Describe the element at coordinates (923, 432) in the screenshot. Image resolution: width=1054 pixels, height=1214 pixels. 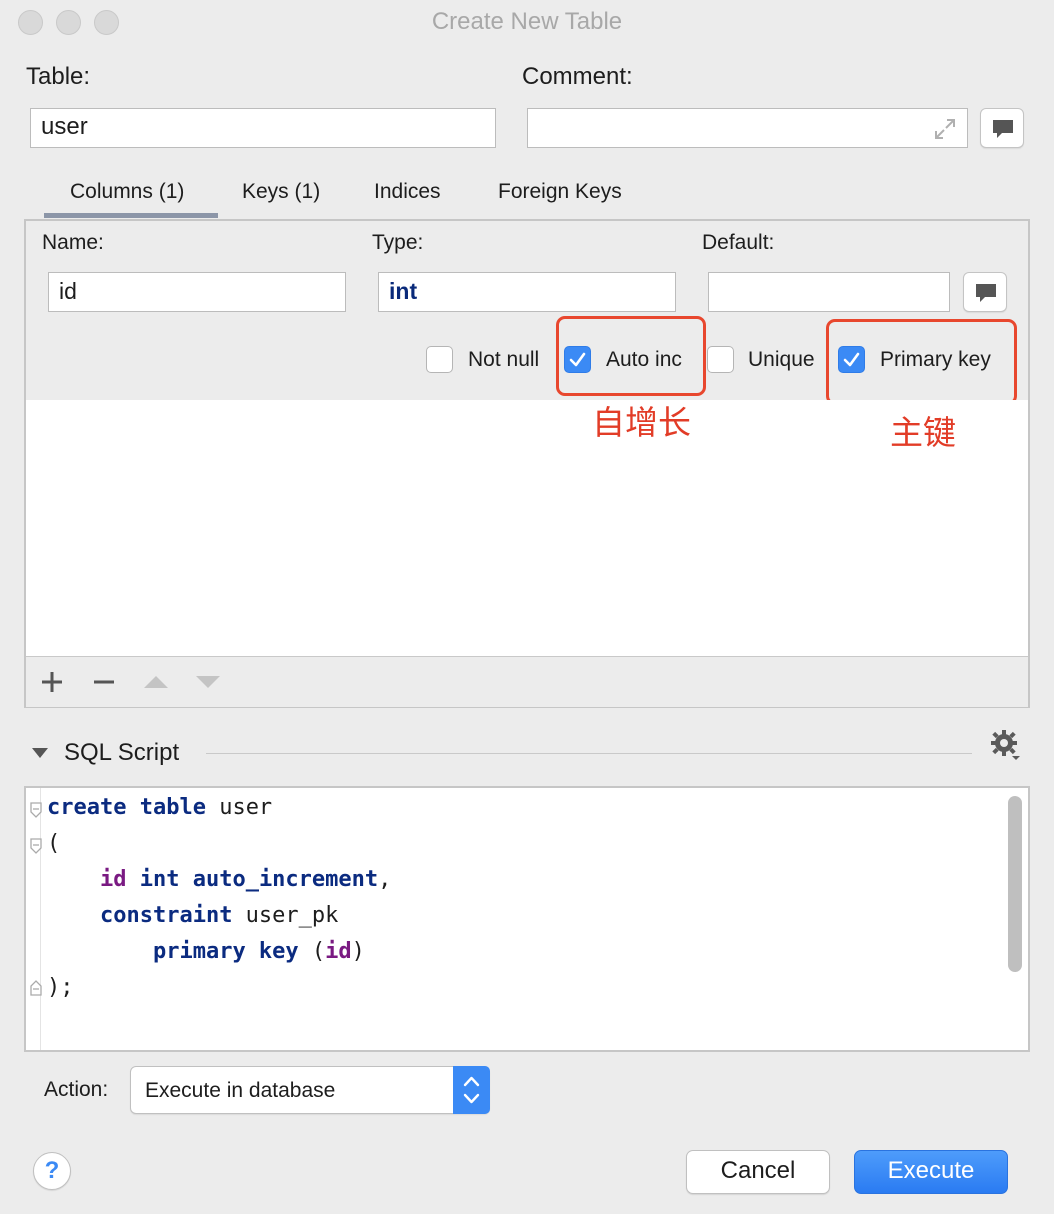
I see `primary-key-annotation: 主键` at that location.